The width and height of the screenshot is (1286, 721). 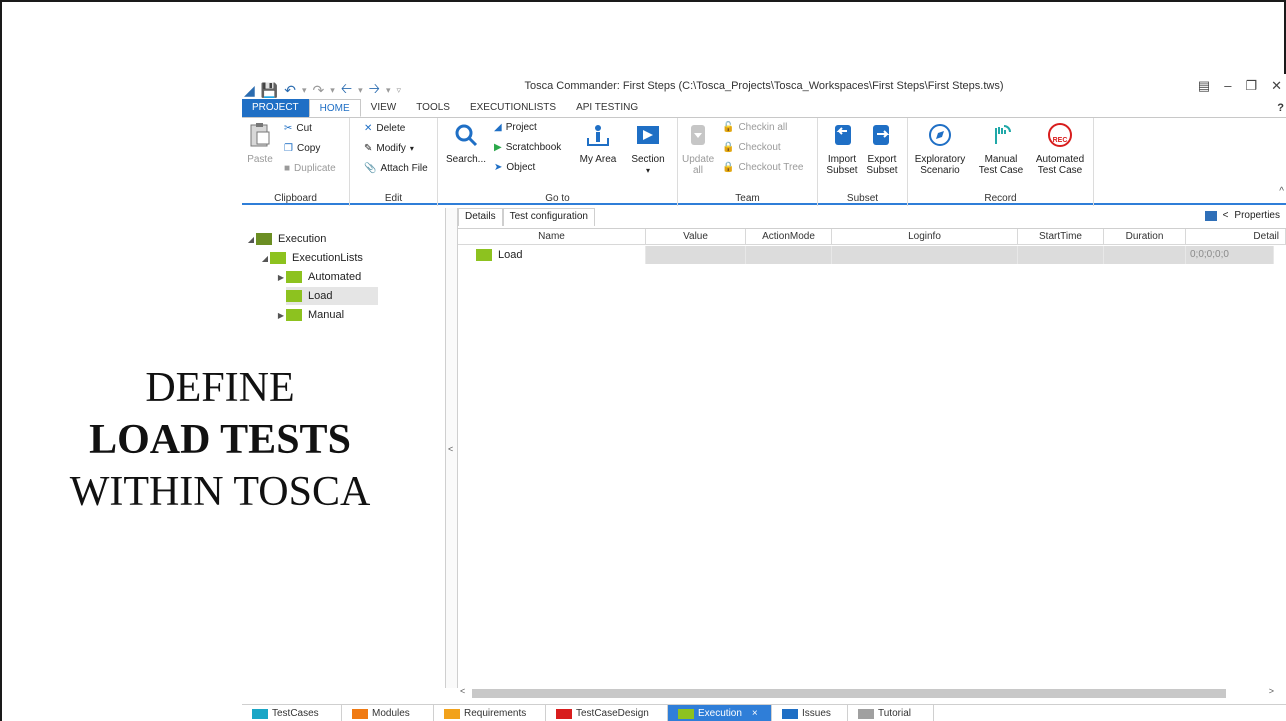 What do you see at coordinates (515, 127) in the screenshot?
I see `project-button: ◢ Project` at bounding box center [515, 127].